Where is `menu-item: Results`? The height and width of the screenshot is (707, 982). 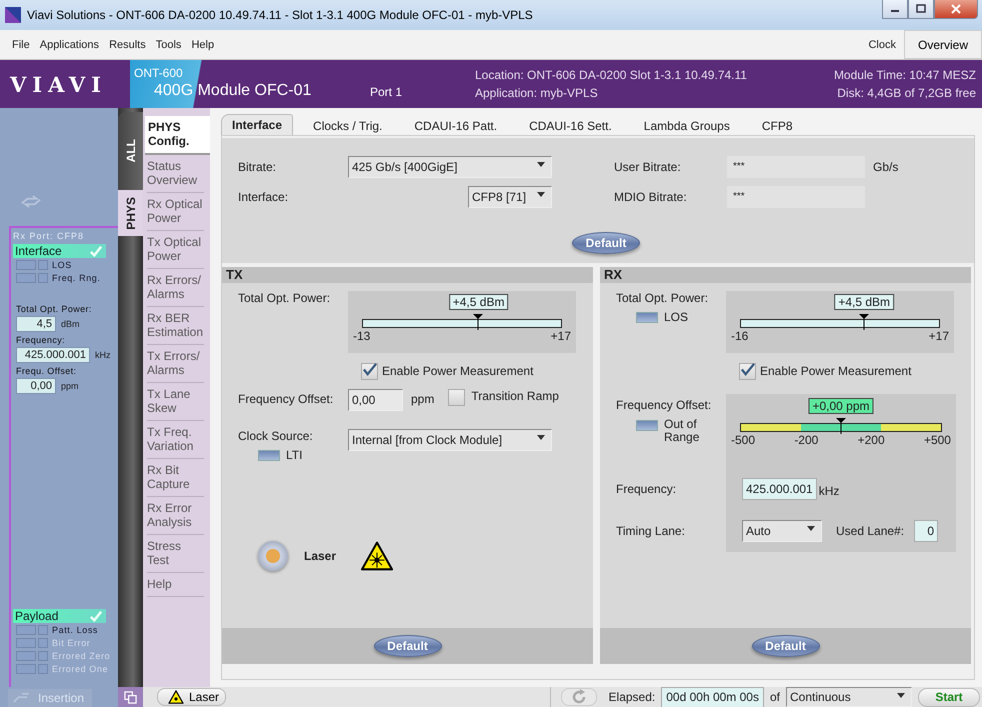 menu-item: Results is located at coordinates (127, 44).